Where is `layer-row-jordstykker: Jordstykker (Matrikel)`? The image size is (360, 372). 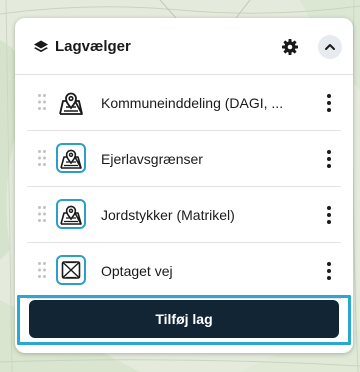
layer-row-jordstykker: Jordstykker (Matrikel) is located at coordinates (184, 215).